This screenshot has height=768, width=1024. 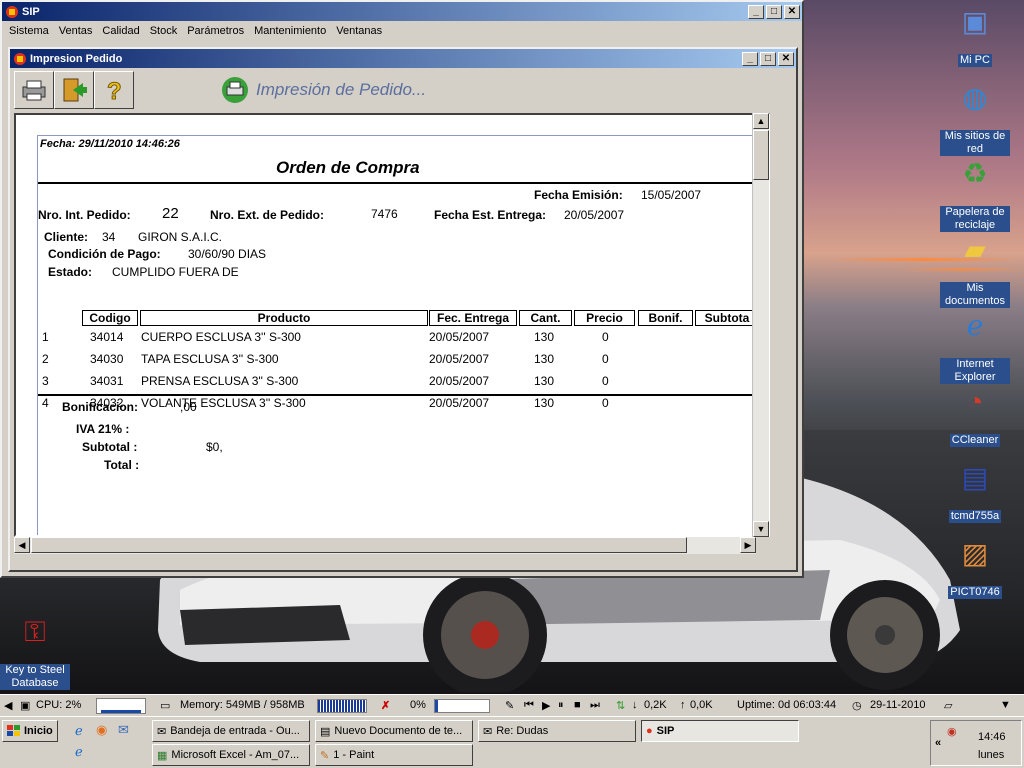 What do you see at coordinates (394, 755) in the screenshot?
I see `taskbar-paint: ✎ 1 - Paint` at bounding box center [394, 755].